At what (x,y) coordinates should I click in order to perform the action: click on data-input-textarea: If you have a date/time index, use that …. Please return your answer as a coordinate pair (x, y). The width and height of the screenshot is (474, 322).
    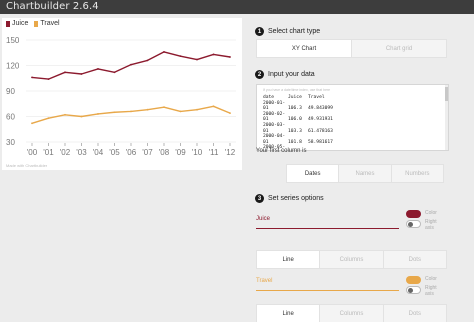
    Looking at the image, I should click on (352, 117).